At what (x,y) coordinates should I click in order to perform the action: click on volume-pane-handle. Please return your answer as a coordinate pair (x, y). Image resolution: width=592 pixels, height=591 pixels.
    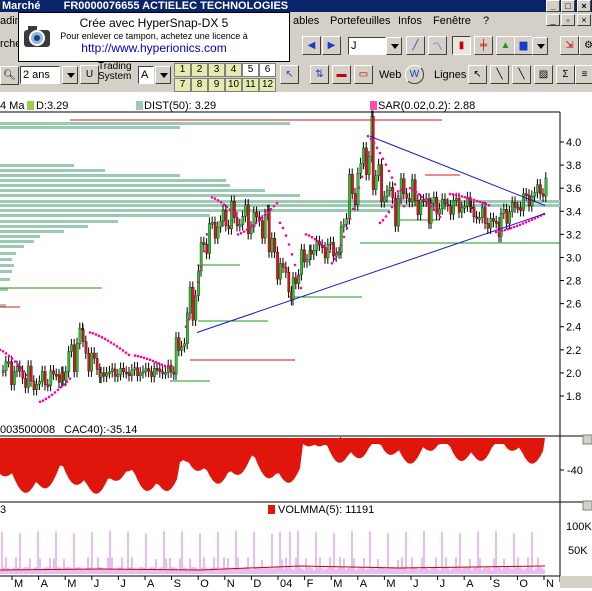
    Looking at the image, I should click on (587, 505).